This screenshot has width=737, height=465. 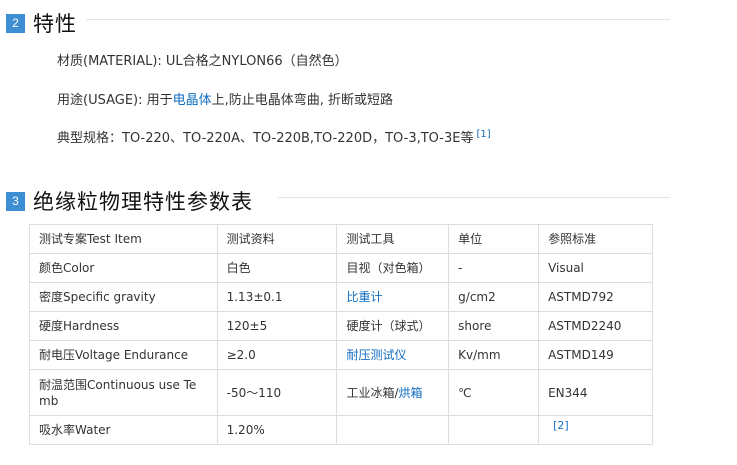 I want to click on cell-unit: shore, so click(x=494, y=326).